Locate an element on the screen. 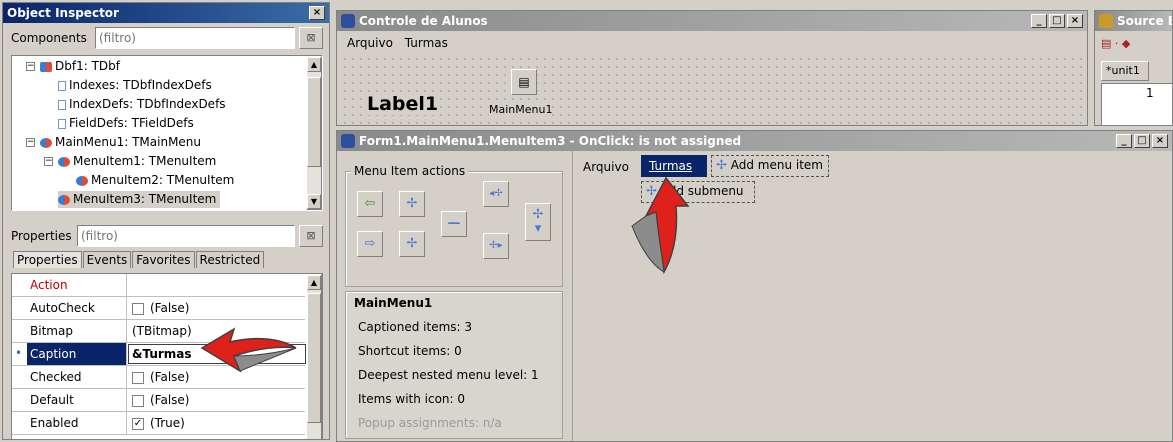  tab-properties: Properties is located at coordinates (47, 259).